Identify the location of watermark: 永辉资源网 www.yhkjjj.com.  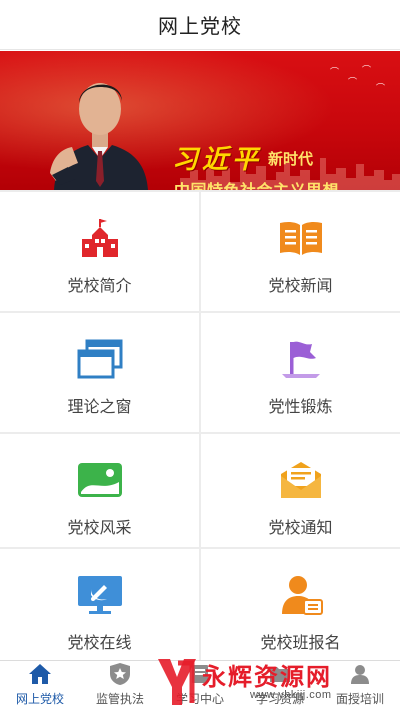
(275, 683).